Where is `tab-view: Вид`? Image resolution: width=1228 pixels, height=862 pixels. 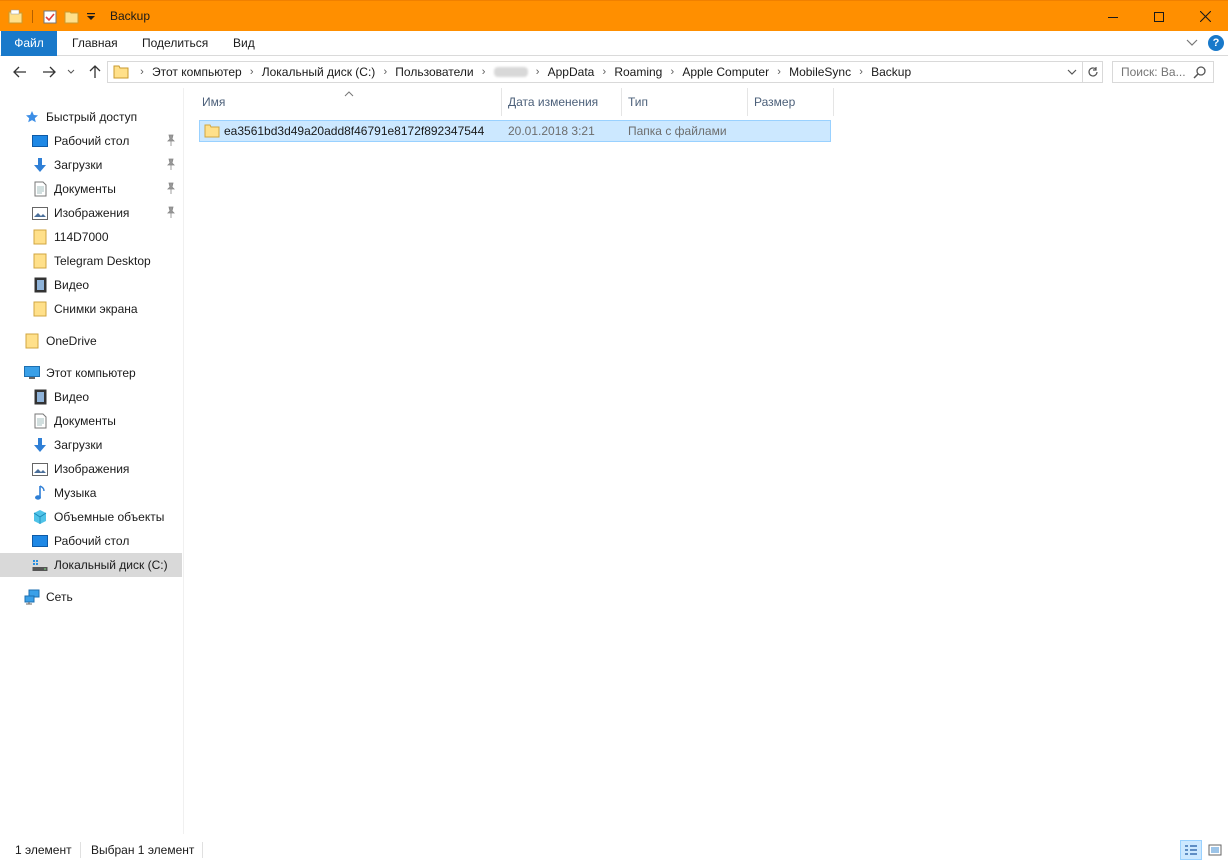
tab-view: Вид is located at coordinates (244, 43).